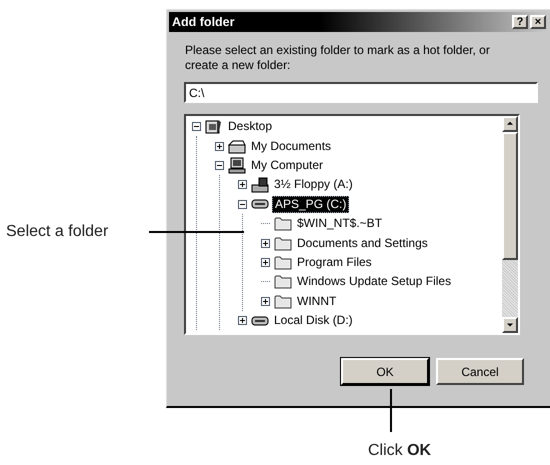 The width and height of the screenshot is (550, 465). I want to click on ok-button: OK, so click(385, 371).